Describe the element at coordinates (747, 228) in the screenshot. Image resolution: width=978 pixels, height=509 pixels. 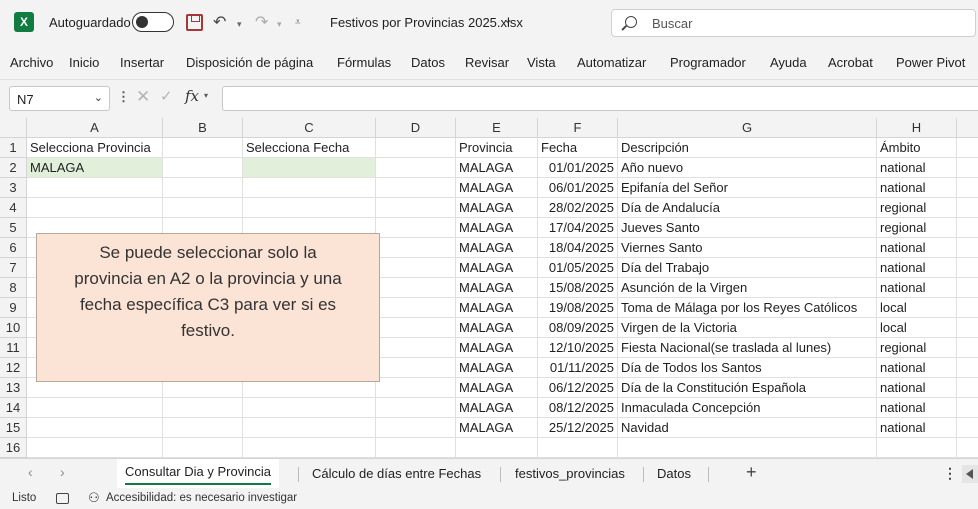
I see `cell-g5: Jueves Santo` at that location.